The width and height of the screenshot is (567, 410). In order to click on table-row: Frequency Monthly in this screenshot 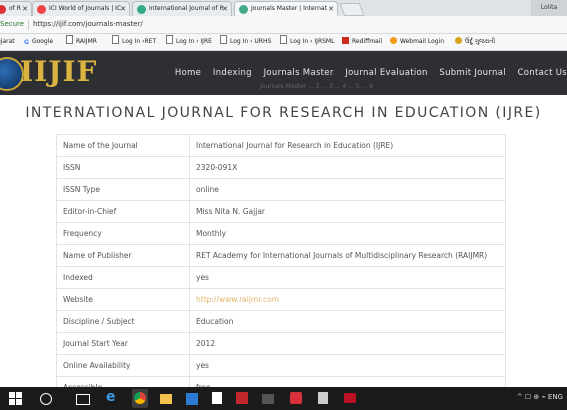, I will do `click(281, 233)`.